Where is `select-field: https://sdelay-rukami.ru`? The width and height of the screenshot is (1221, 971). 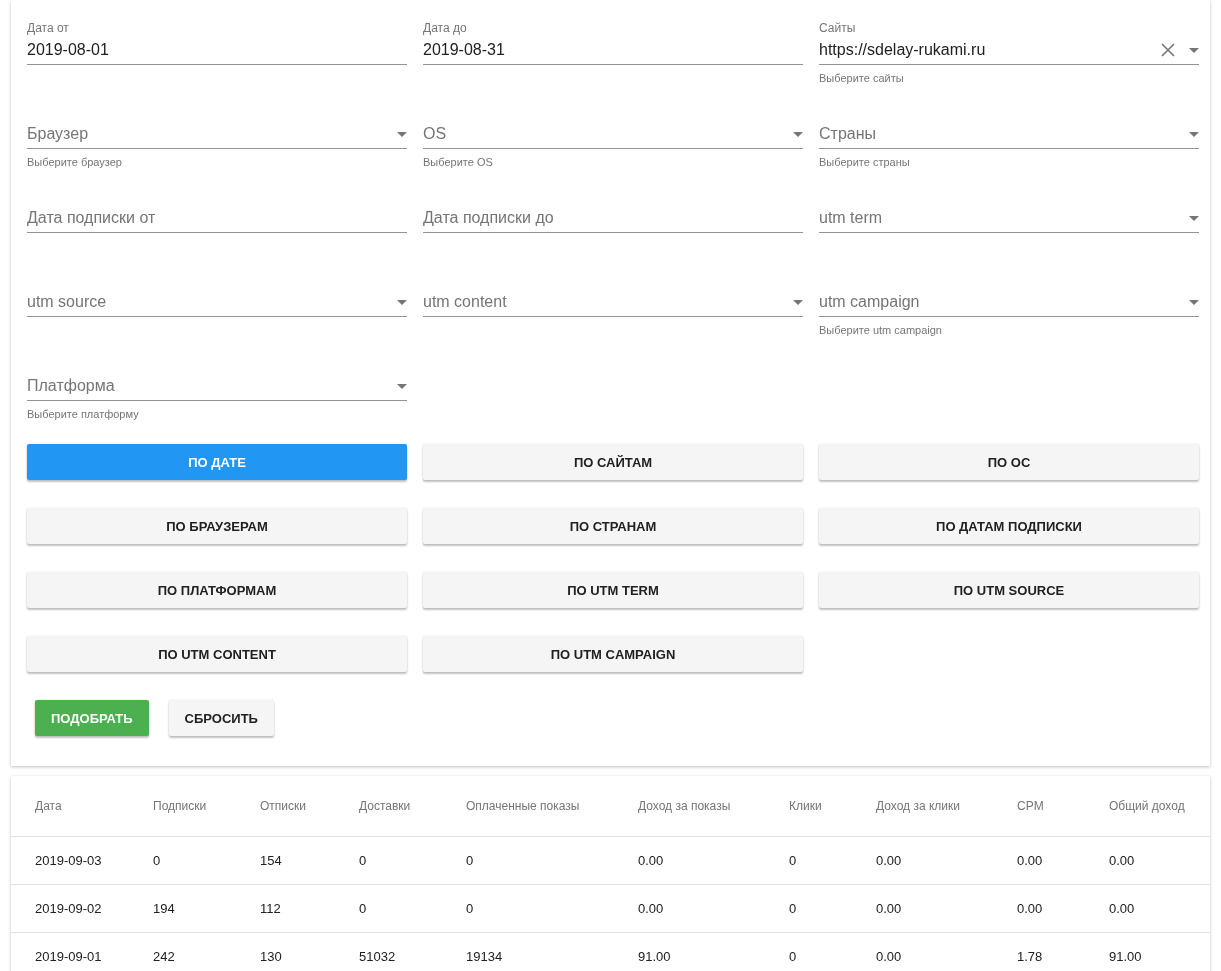 select-field: https://sdelay-rukami.ru is located at coordinates (1009, 50).